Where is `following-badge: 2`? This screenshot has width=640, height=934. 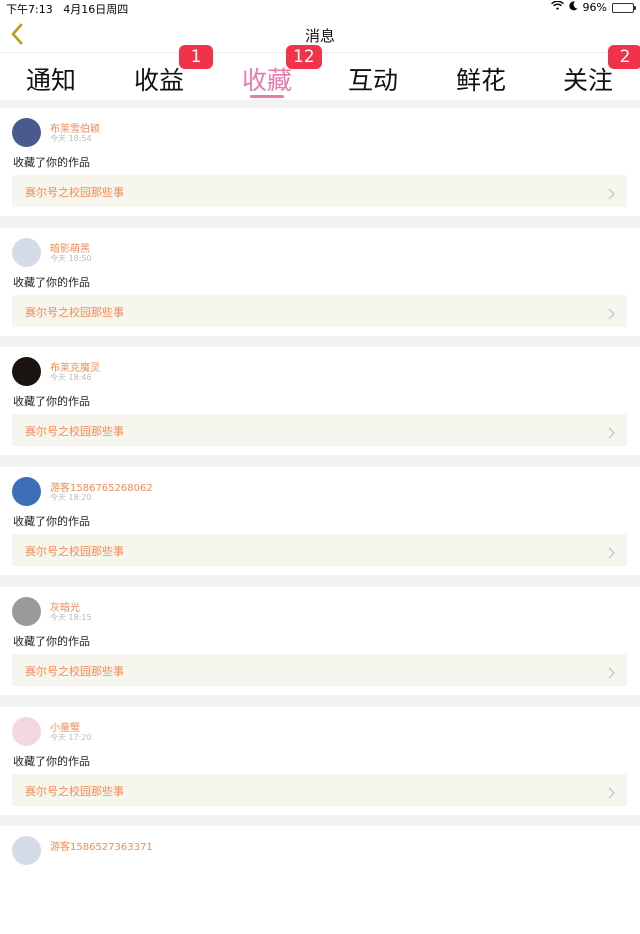
following-badge: 2 is located at coordinates (624, 57).